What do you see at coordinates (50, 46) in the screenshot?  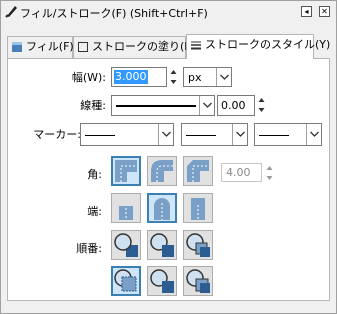 I see `tab-fill-label: フィル(F)` at bounding box center [50, 46].